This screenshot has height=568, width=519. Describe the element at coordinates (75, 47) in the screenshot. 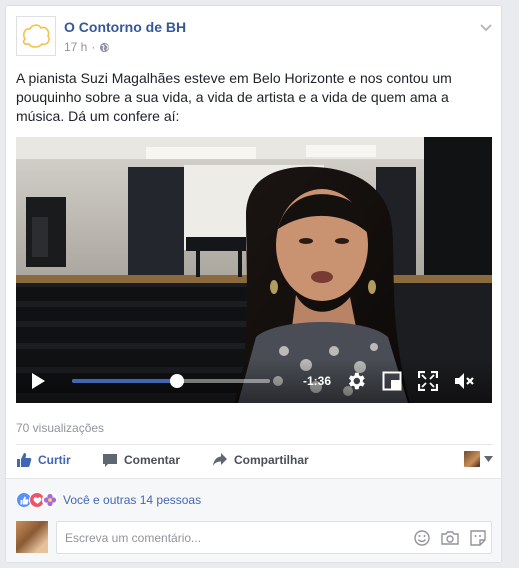

I see `post-timestamp: 17 h` at that location.